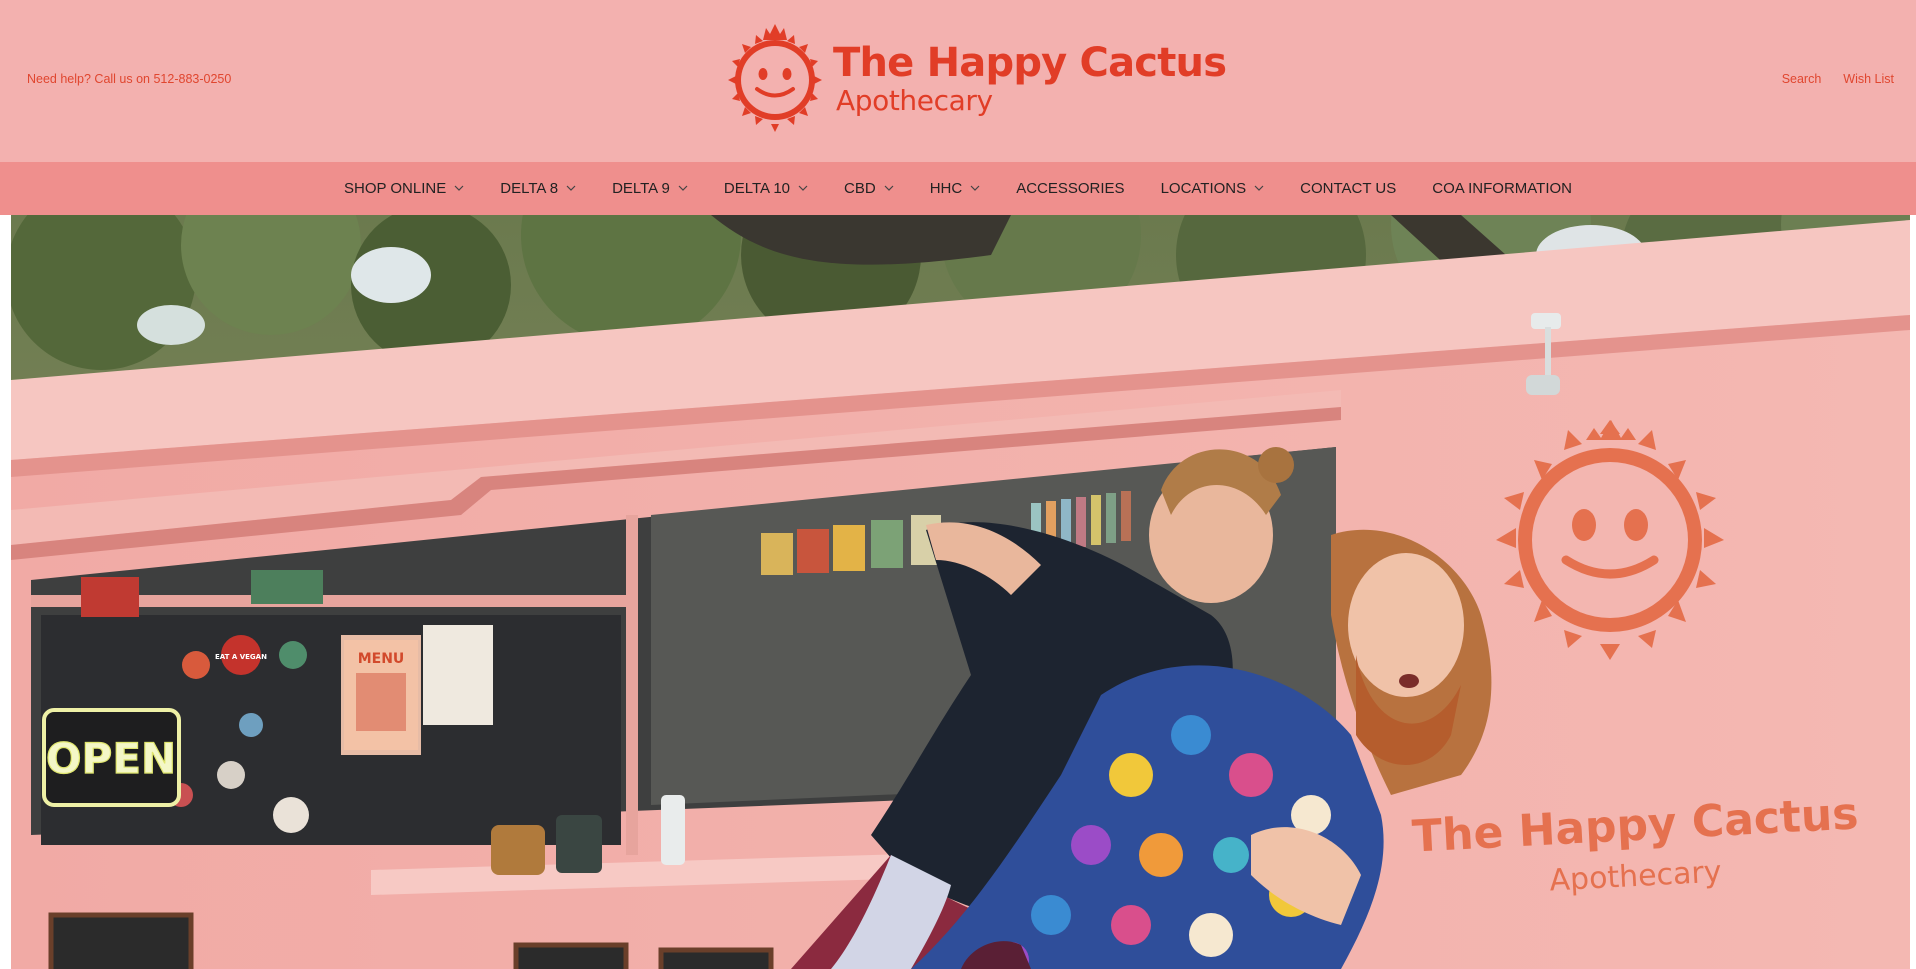 This screenshot has height=969, width=1916. I want to click on wish-list-link: Wish List, so click(1868, 79).